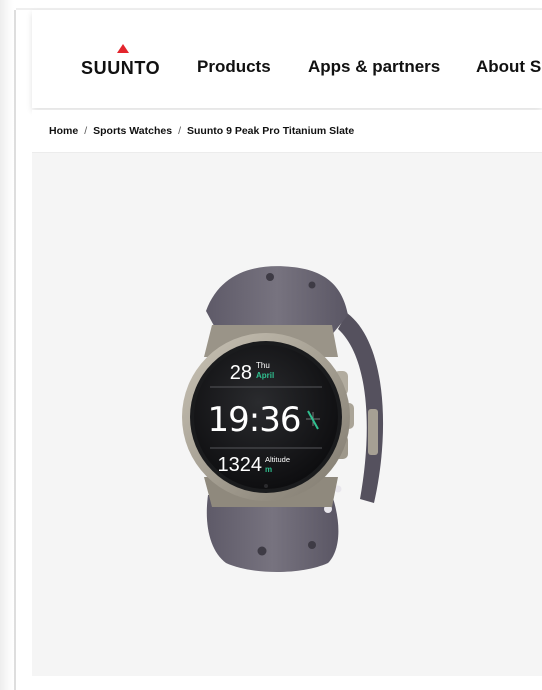 The image size is (542, 690). Describe the element at coordinates (123, 48) in the screenshot. I see `suunto-logo-icon` at that location.